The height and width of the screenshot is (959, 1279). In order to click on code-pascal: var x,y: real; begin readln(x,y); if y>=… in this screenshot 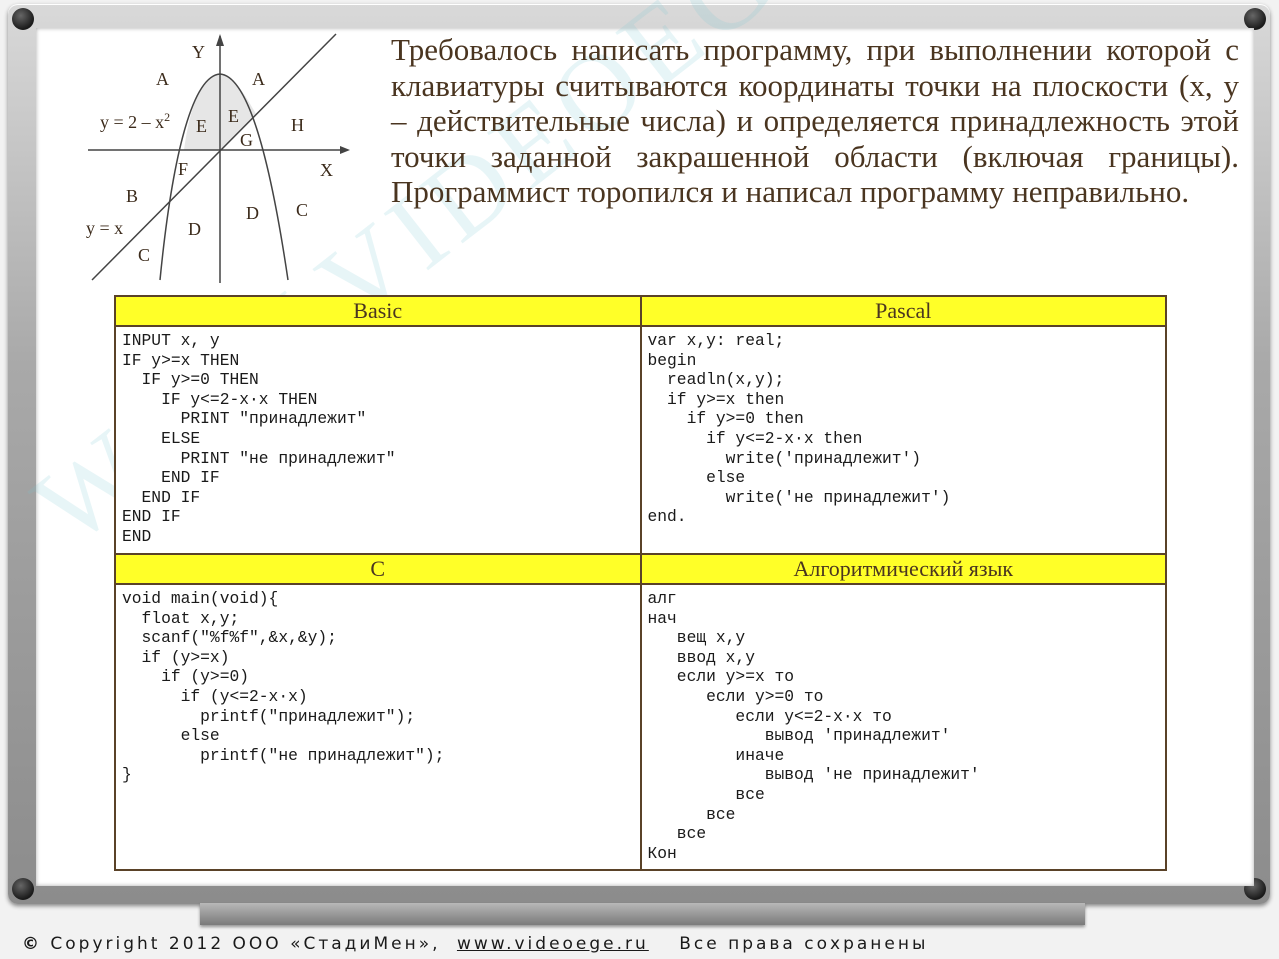, I will do `click(799, 429)`.